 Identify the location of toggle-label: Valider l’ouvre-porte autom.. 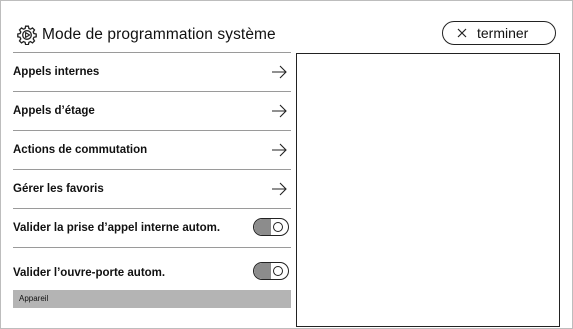
(89, 273).